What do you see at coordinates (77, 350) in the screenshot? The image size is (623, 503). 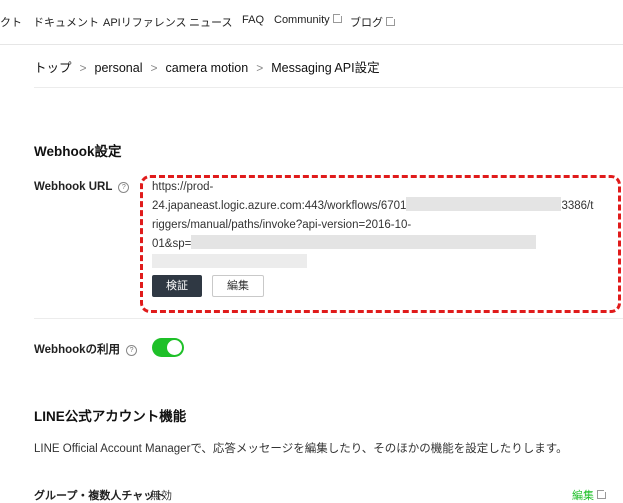 I see `webhook-use-label-text: Webhookの利用` at bounding box center [77, 350].